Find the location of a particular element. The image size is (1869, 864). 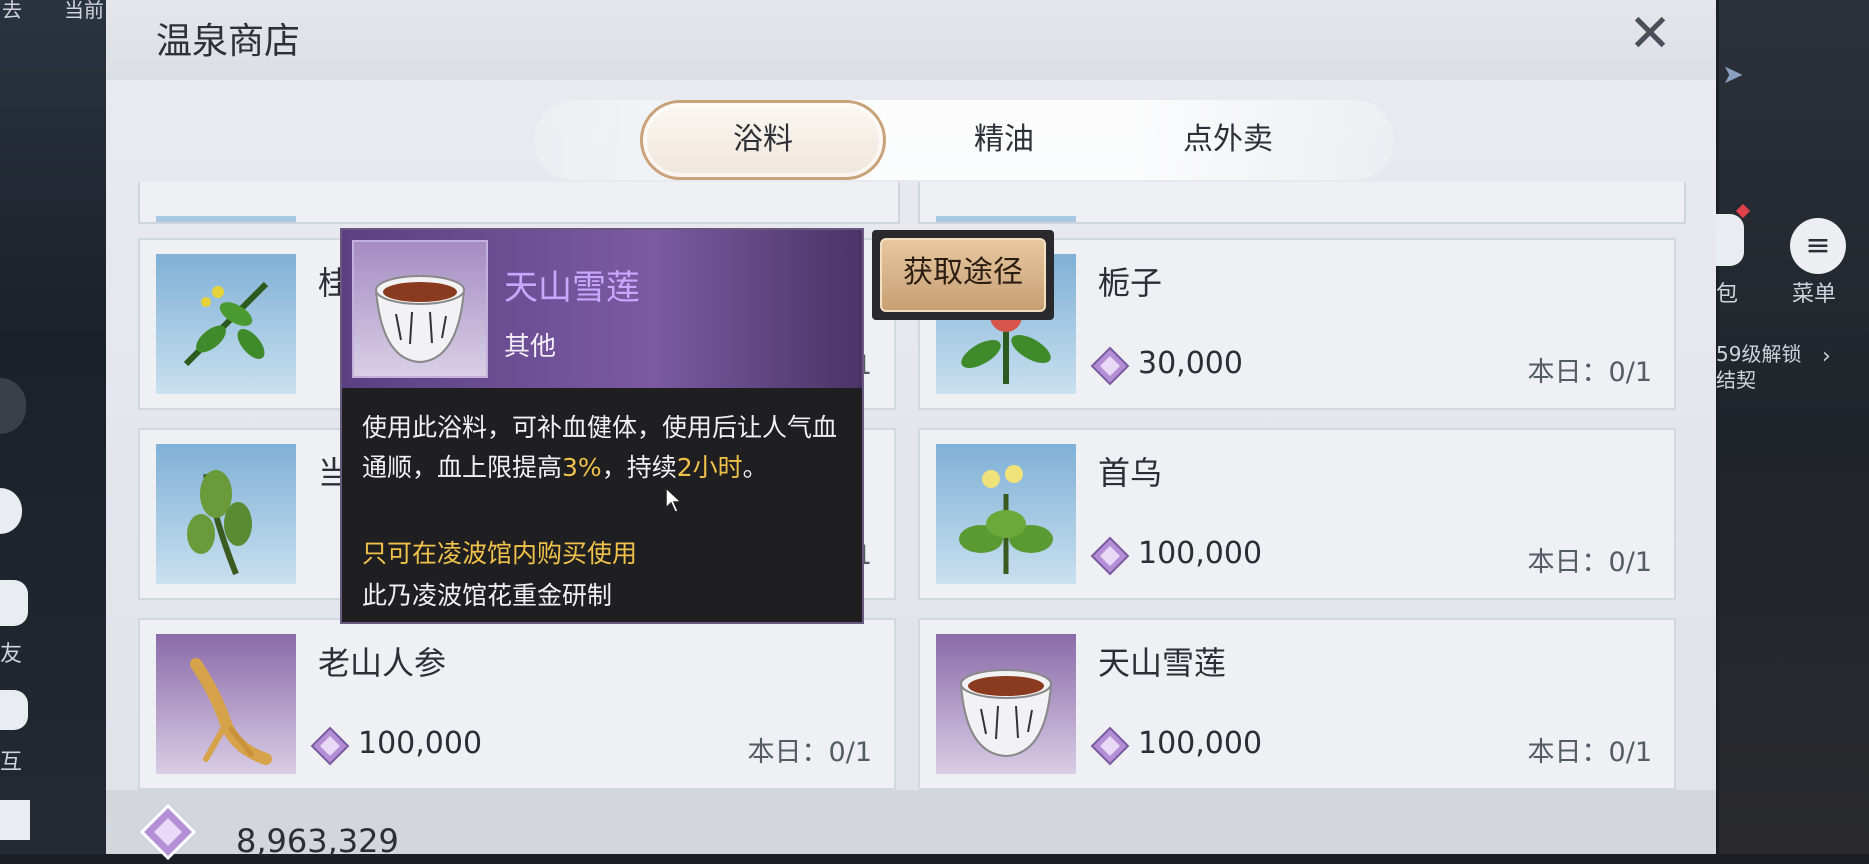

bg-fragment: 当前 is located at coordinates (84, 11).